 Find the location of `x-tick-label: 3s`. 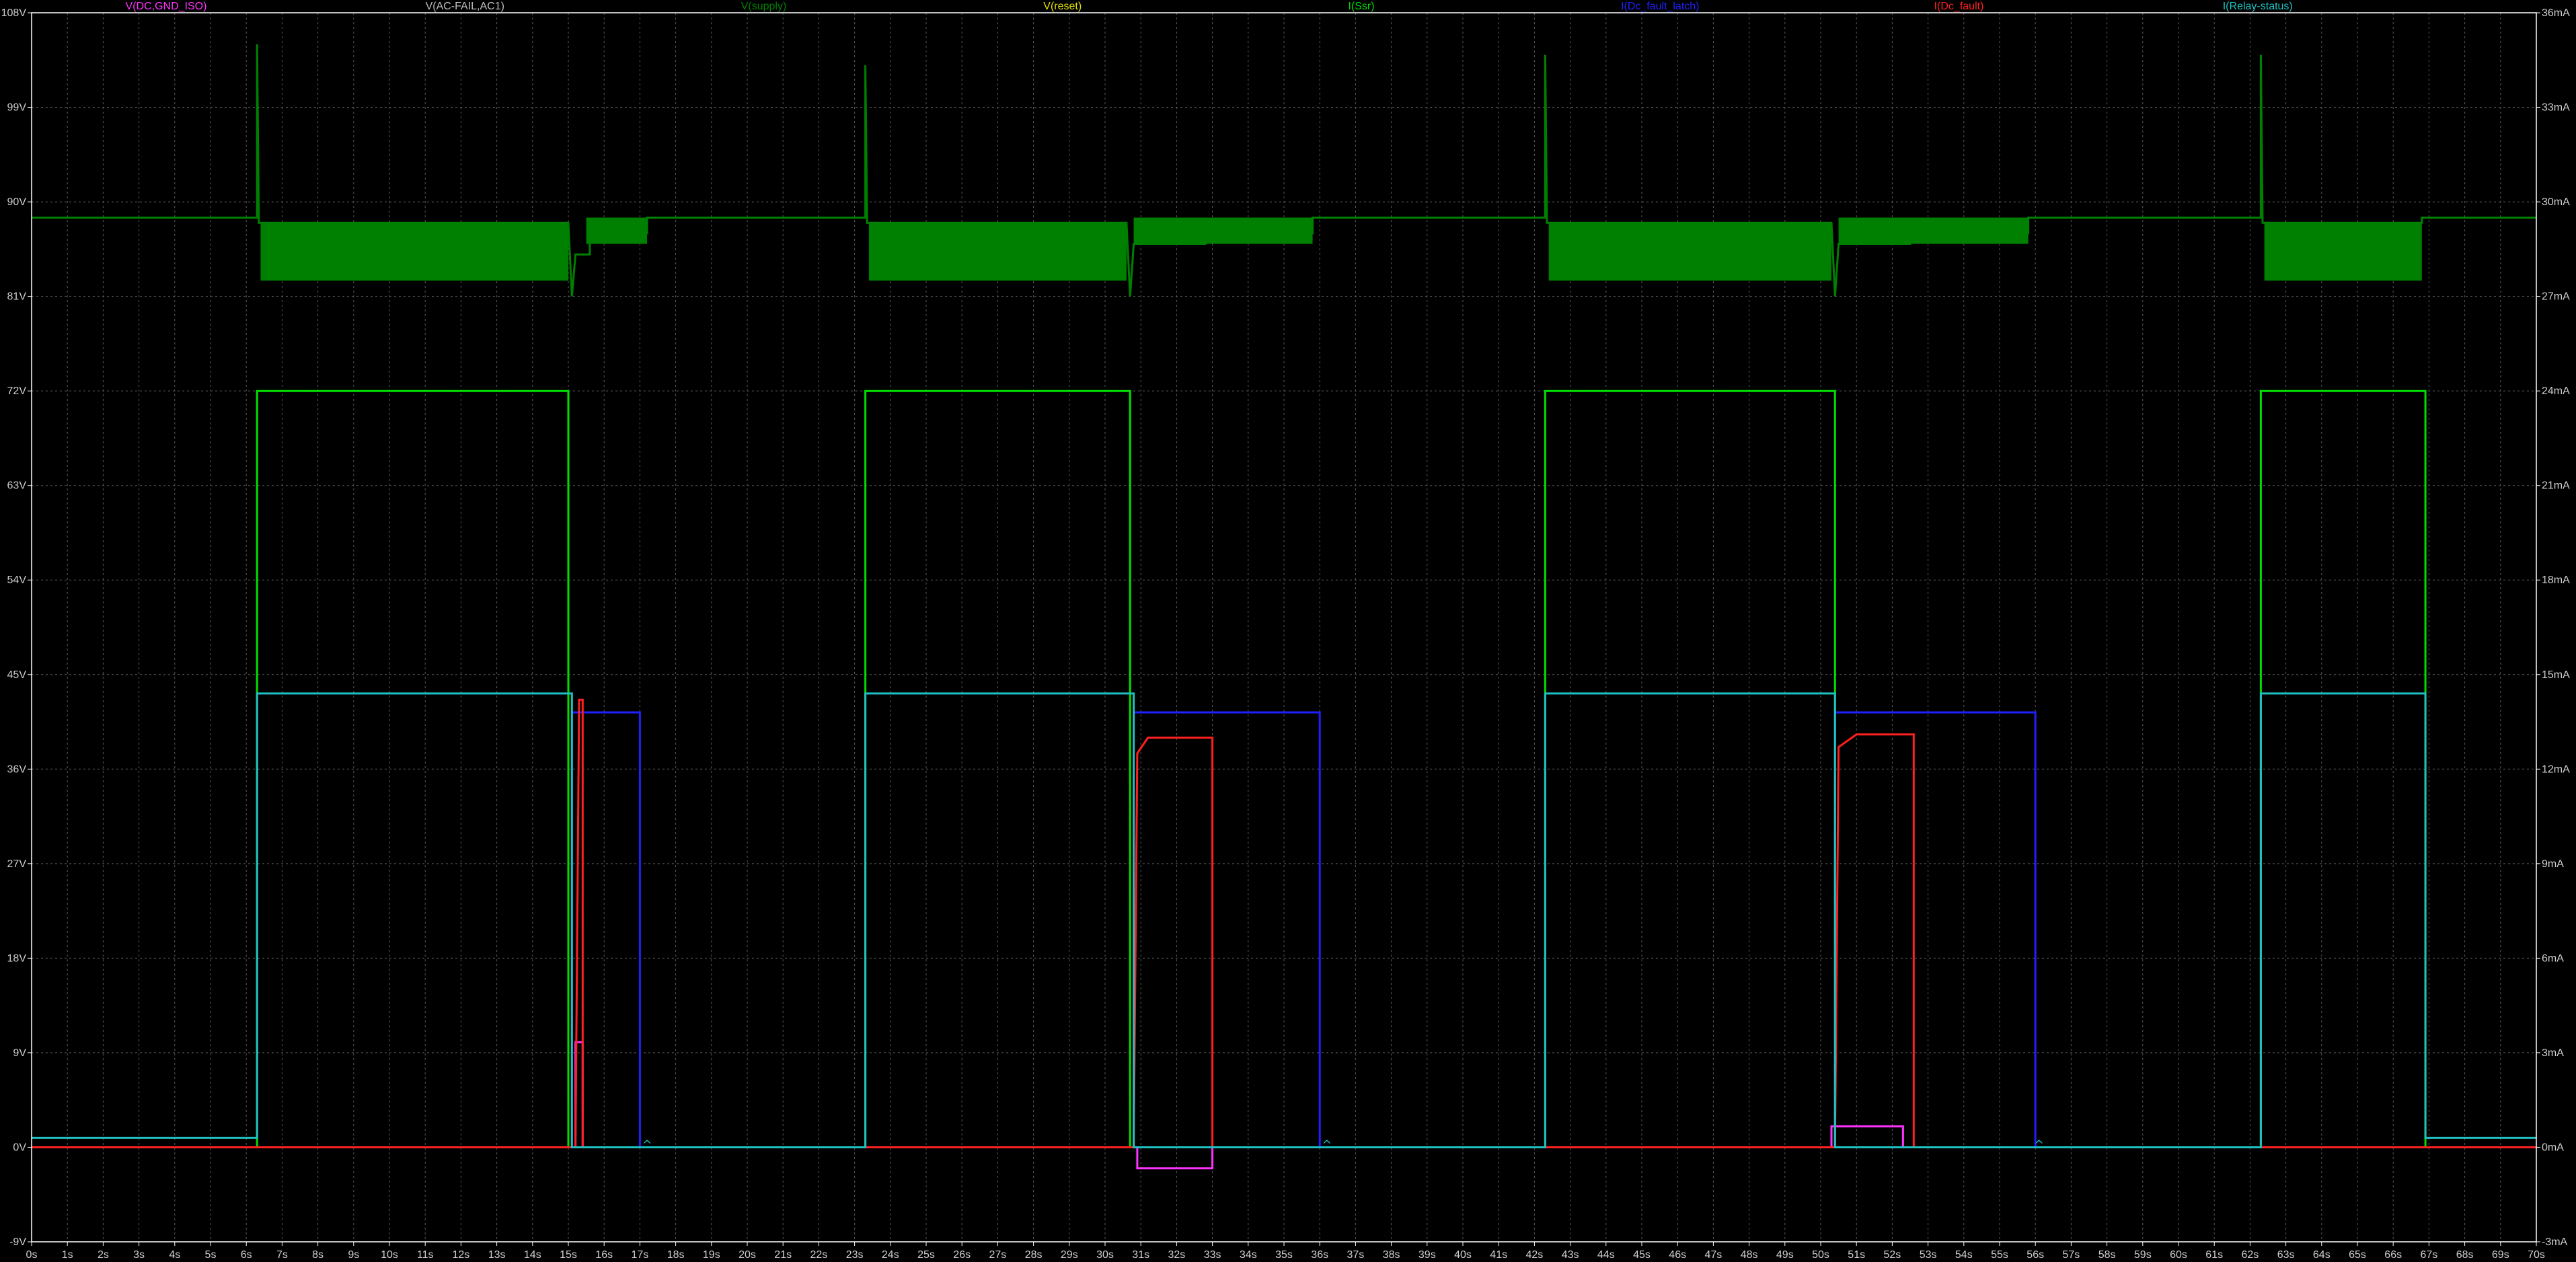

x-tick-label: 3s is located at coordinates (139, 1255).